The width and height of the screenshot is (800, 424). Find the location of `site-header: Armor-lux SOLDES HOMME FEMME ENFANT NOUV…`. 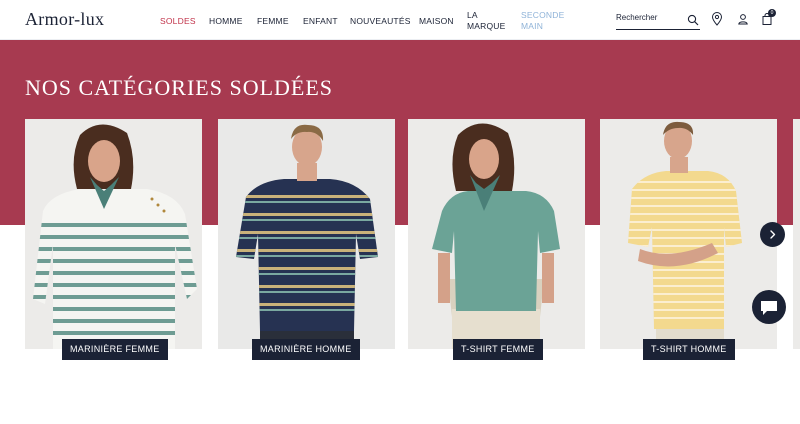

site-header: Armor-lux SOLDES HOMME FEMME ENFANT NOUV… is located at coordinates (400, 20).